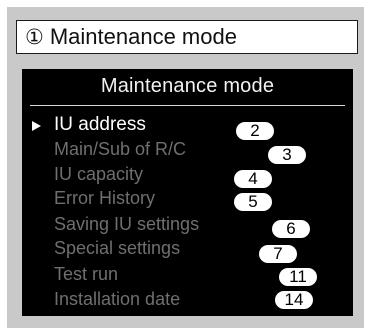 The image size is (376, 336). What do you see at coordinates (287, 155) in the screenshot?
I see `callout-badge: 3` at bounding box center [287, 155].